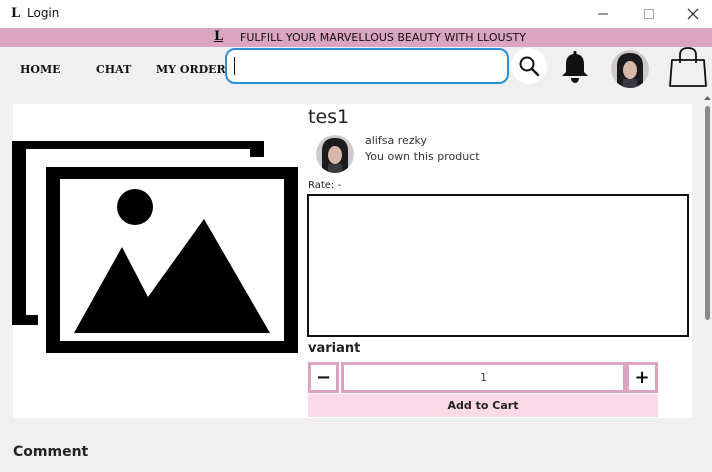  I want to click on cart-button, so click(688, 67).